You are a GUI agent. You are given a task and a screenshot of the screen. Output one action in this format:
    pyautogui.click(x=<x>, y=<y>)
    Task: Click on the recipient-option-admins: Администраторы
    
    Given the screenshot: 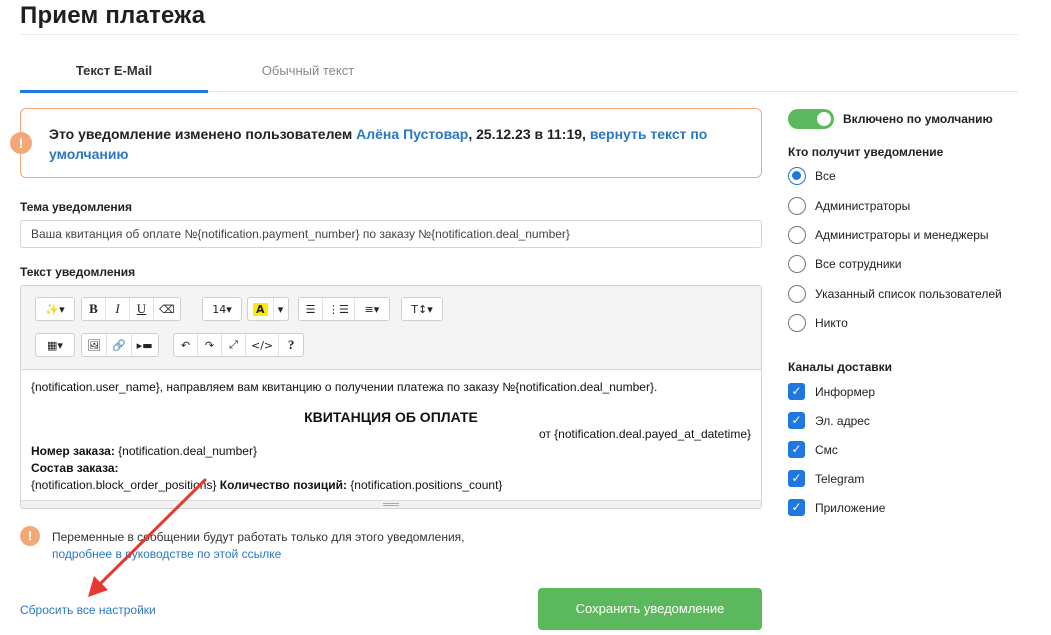 What is the action you would take?
    pyautogui.click(x=913, y=206)
    